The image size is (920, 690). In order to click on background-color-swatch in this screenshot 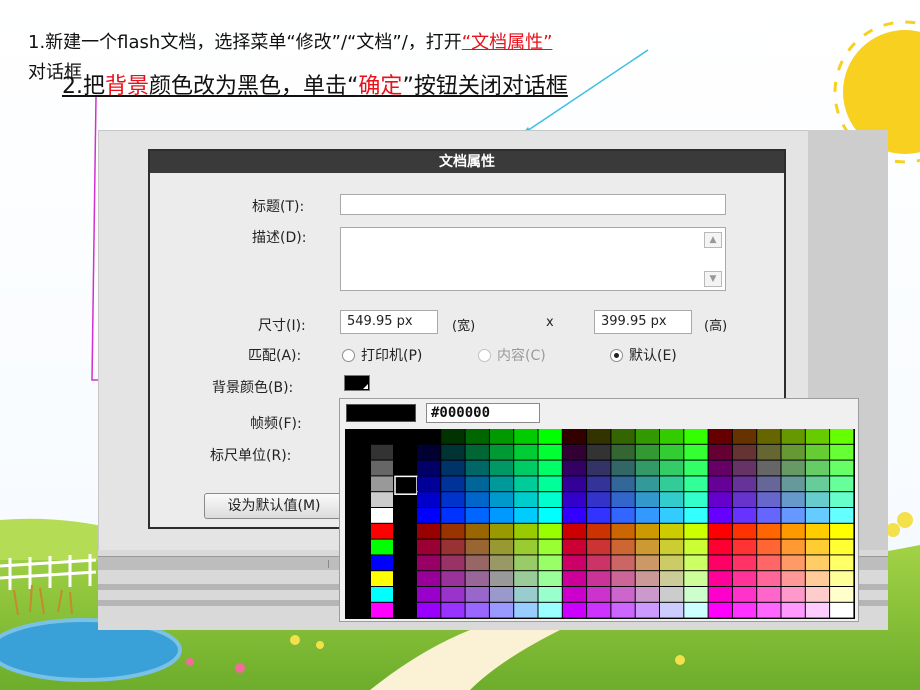, I will do `click(357, 383)`.